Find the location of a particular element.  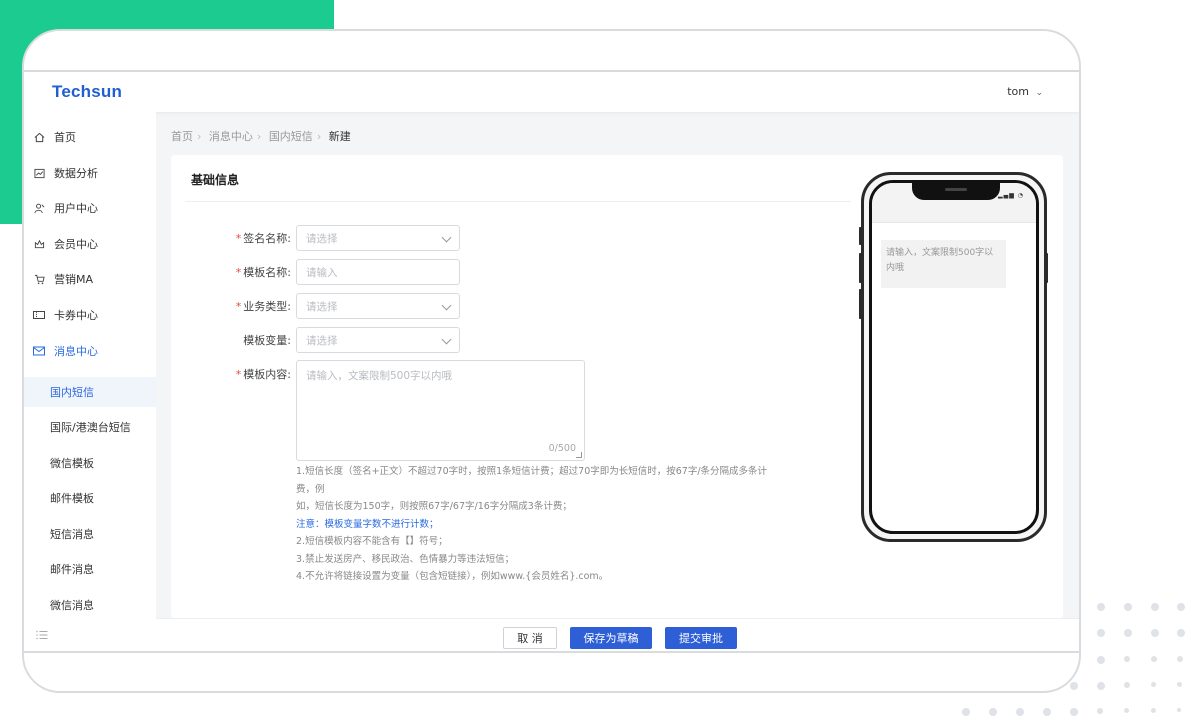

template-variable-select: 请选择 is located at coordinates (378, 340).